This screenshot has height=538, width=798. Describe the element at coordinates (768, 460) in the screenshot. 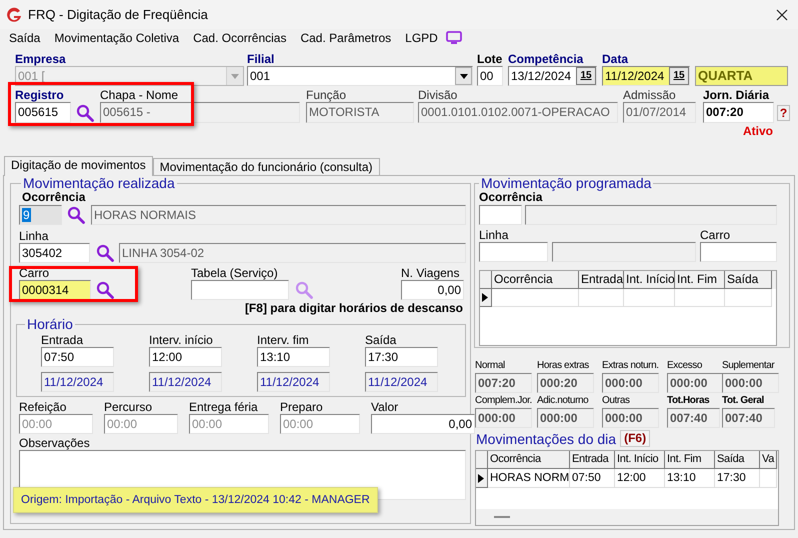

I see `column-header: Va` at that location.